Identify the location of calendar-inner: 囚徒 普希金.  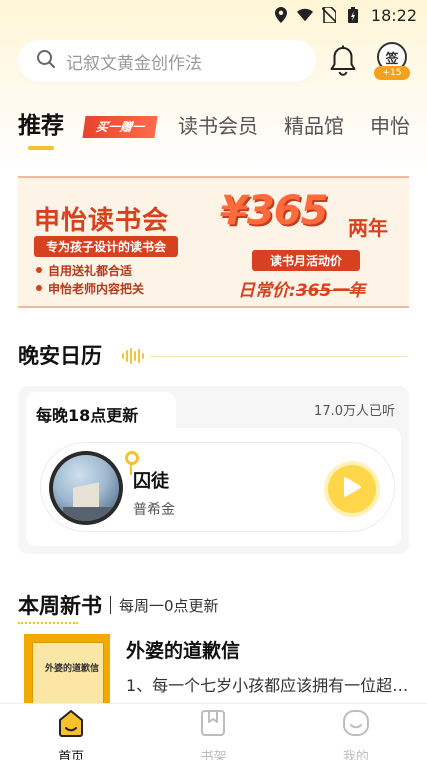
(213, 487).